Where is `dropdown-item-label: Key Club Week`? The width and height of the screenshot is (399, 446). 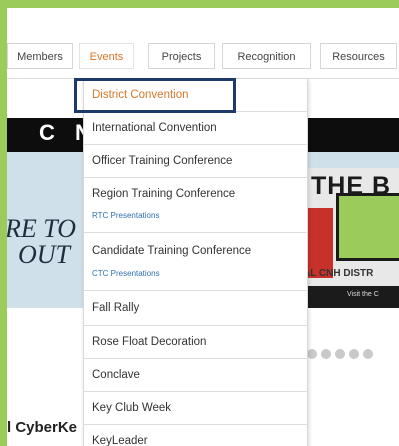
dropdown-item-label: Key Club Week is located at coordinates (132, 408).